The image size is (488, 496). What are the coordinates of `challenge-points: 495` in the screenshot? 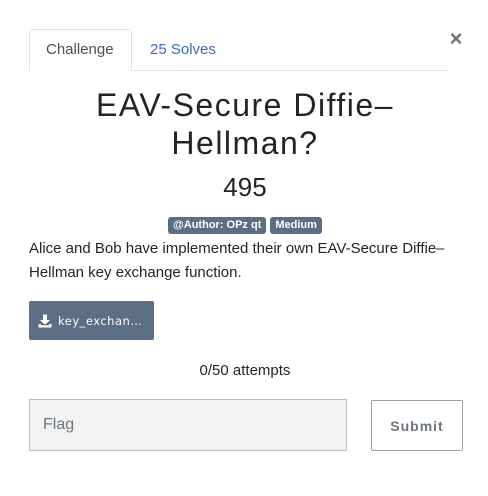 It's located at (245, 187).